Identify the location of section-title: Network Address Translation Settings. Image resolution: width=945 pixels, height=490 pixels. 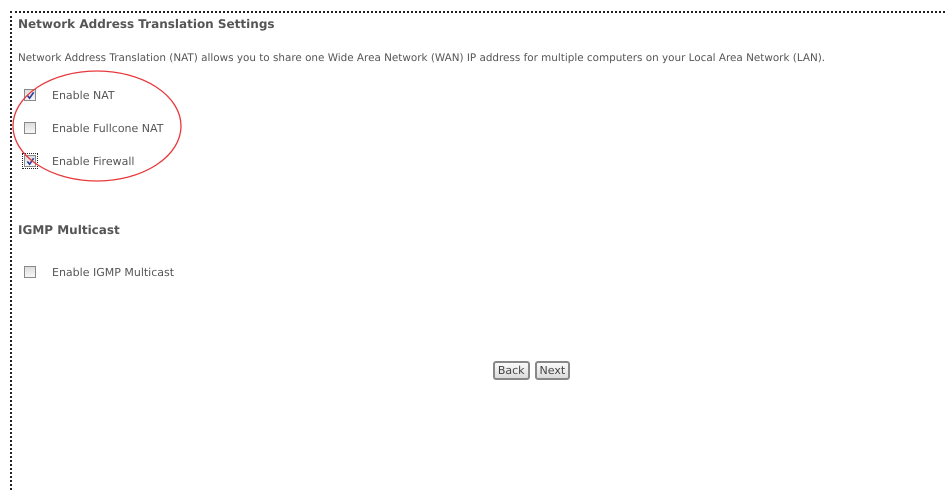
(147, 24).